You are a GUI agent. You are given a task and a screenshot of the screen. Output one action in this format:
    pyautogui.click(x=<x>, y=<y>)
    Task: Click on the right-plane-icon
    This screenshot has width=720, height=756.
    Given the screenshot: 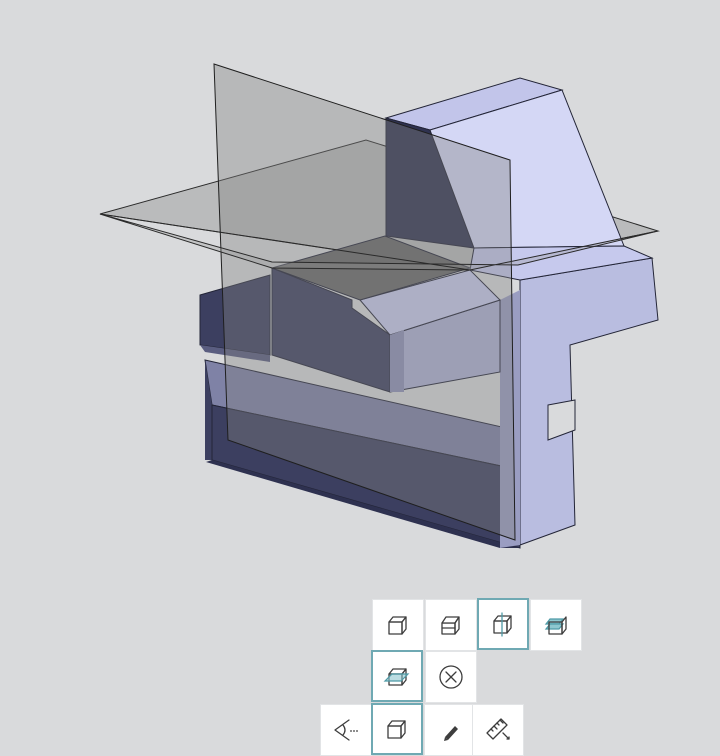 What is the action you would take?
    pyautogui.click(x=502, y=624)
    